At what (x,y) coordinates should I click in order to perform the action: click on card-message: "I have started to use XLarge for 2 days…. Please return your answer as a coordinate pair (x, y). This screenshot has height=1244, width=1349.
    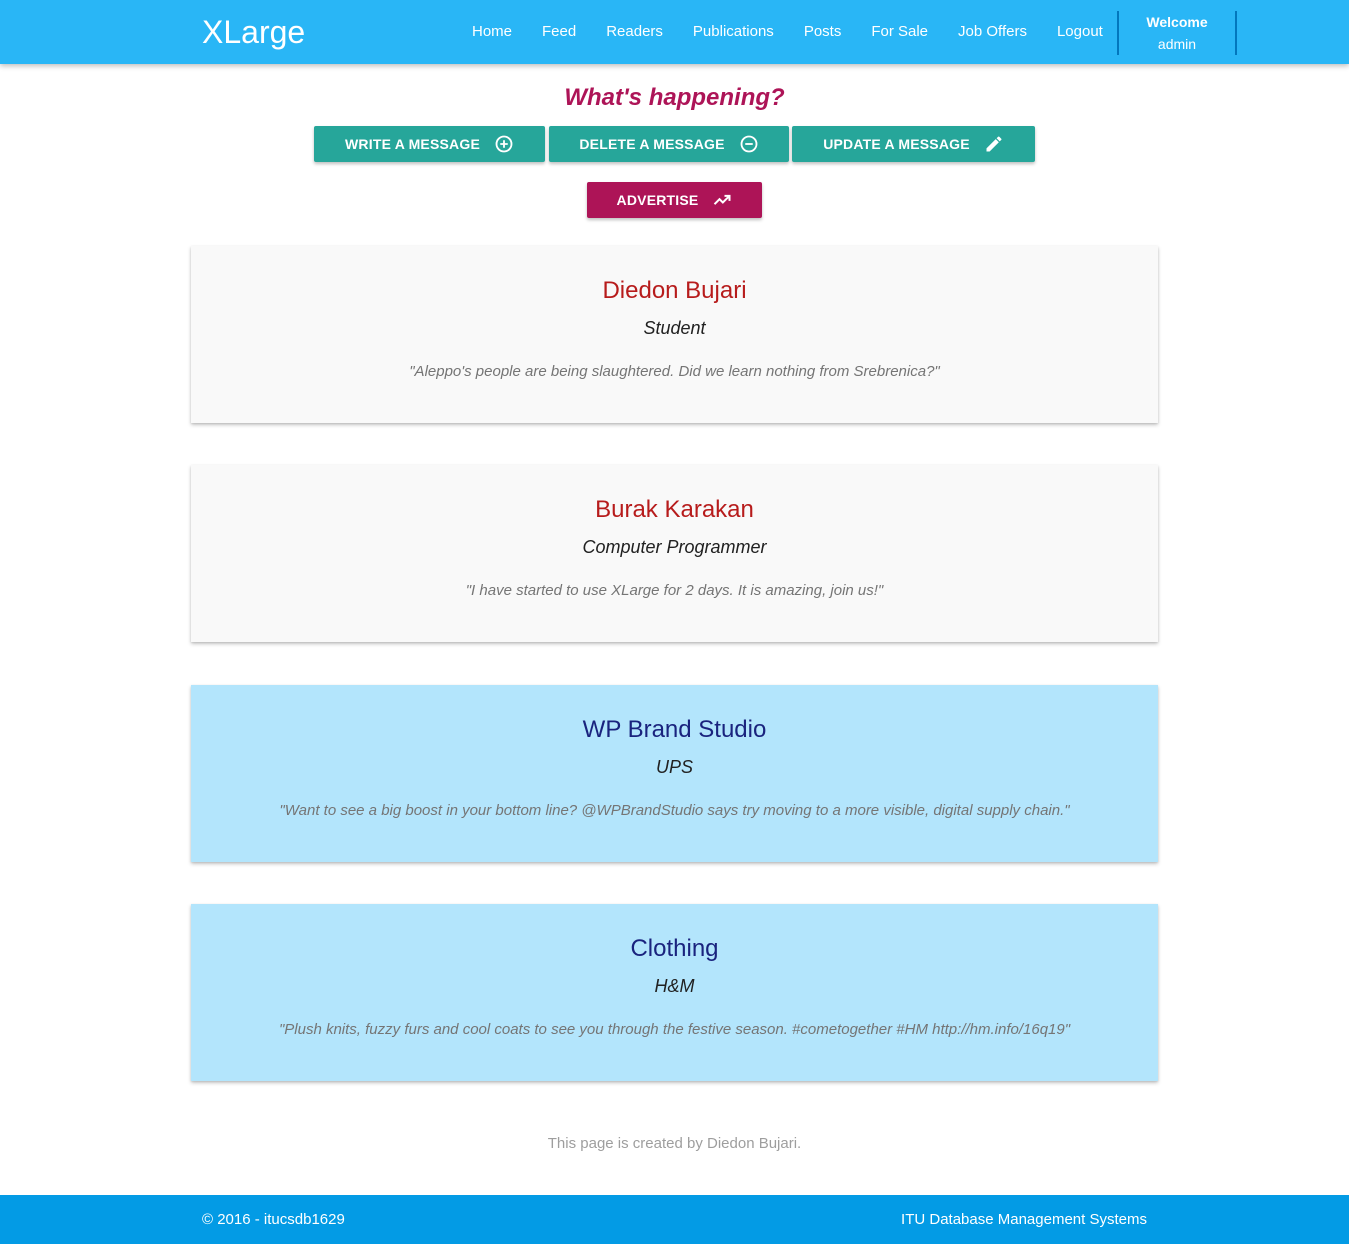
    Looking at the image, I should click on (674, 590).